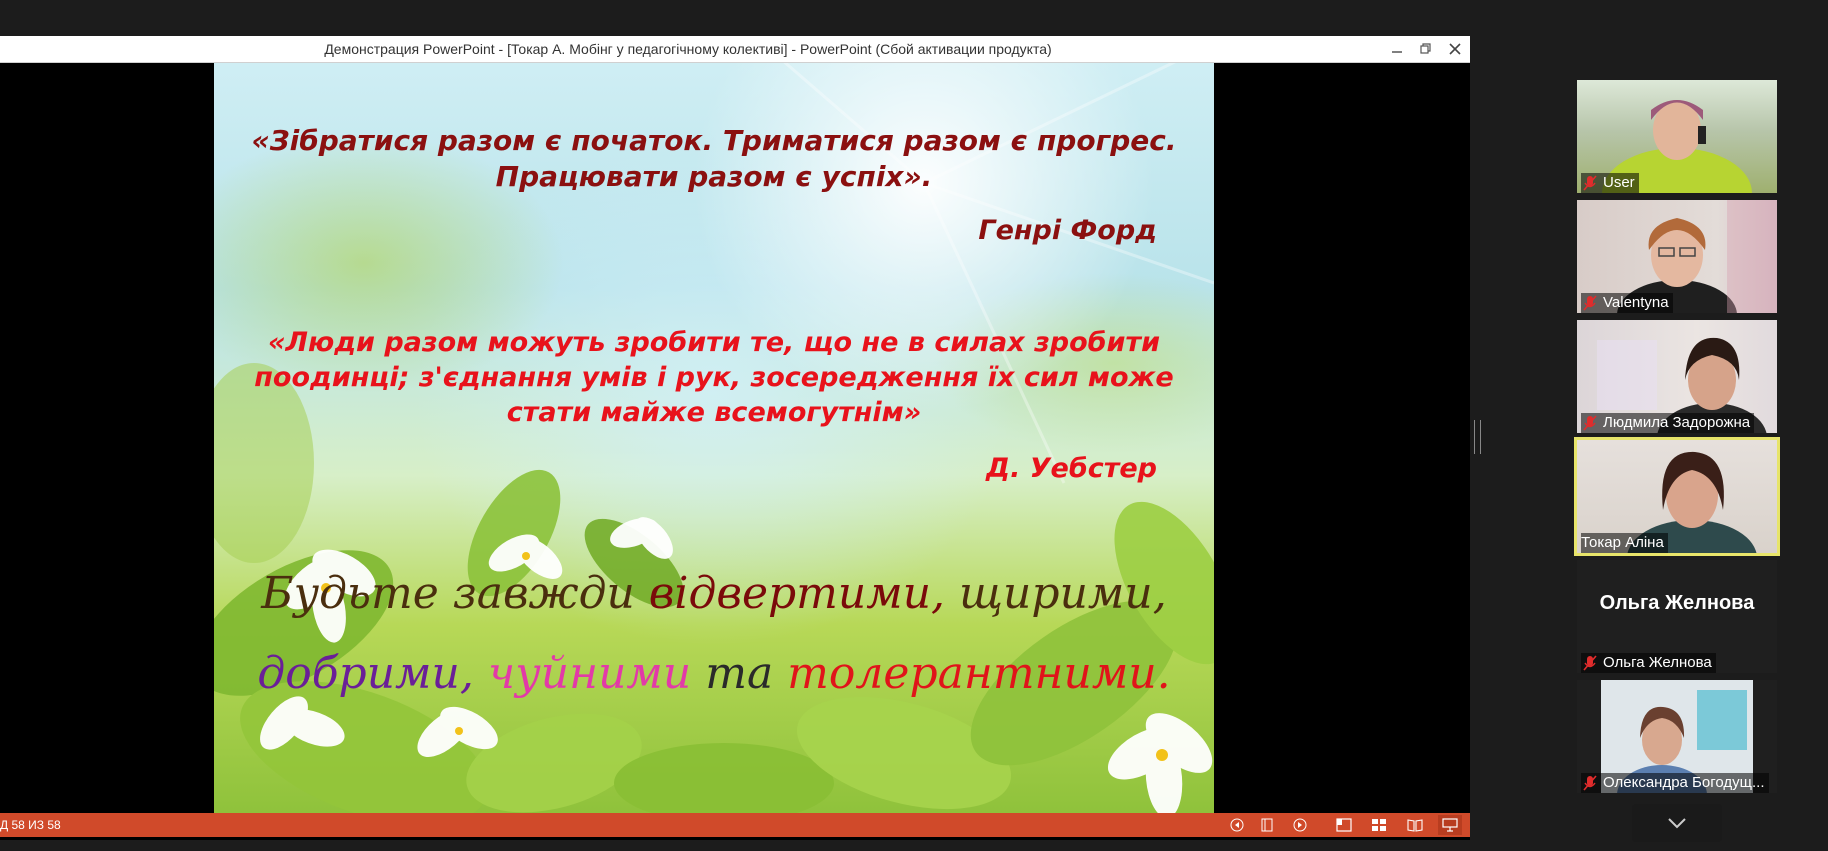 This screenshot has height=851, width=1828. I want to click on participant-tile-olha: Ольга Желнова Ольга Желнова, so click(1677, 616).